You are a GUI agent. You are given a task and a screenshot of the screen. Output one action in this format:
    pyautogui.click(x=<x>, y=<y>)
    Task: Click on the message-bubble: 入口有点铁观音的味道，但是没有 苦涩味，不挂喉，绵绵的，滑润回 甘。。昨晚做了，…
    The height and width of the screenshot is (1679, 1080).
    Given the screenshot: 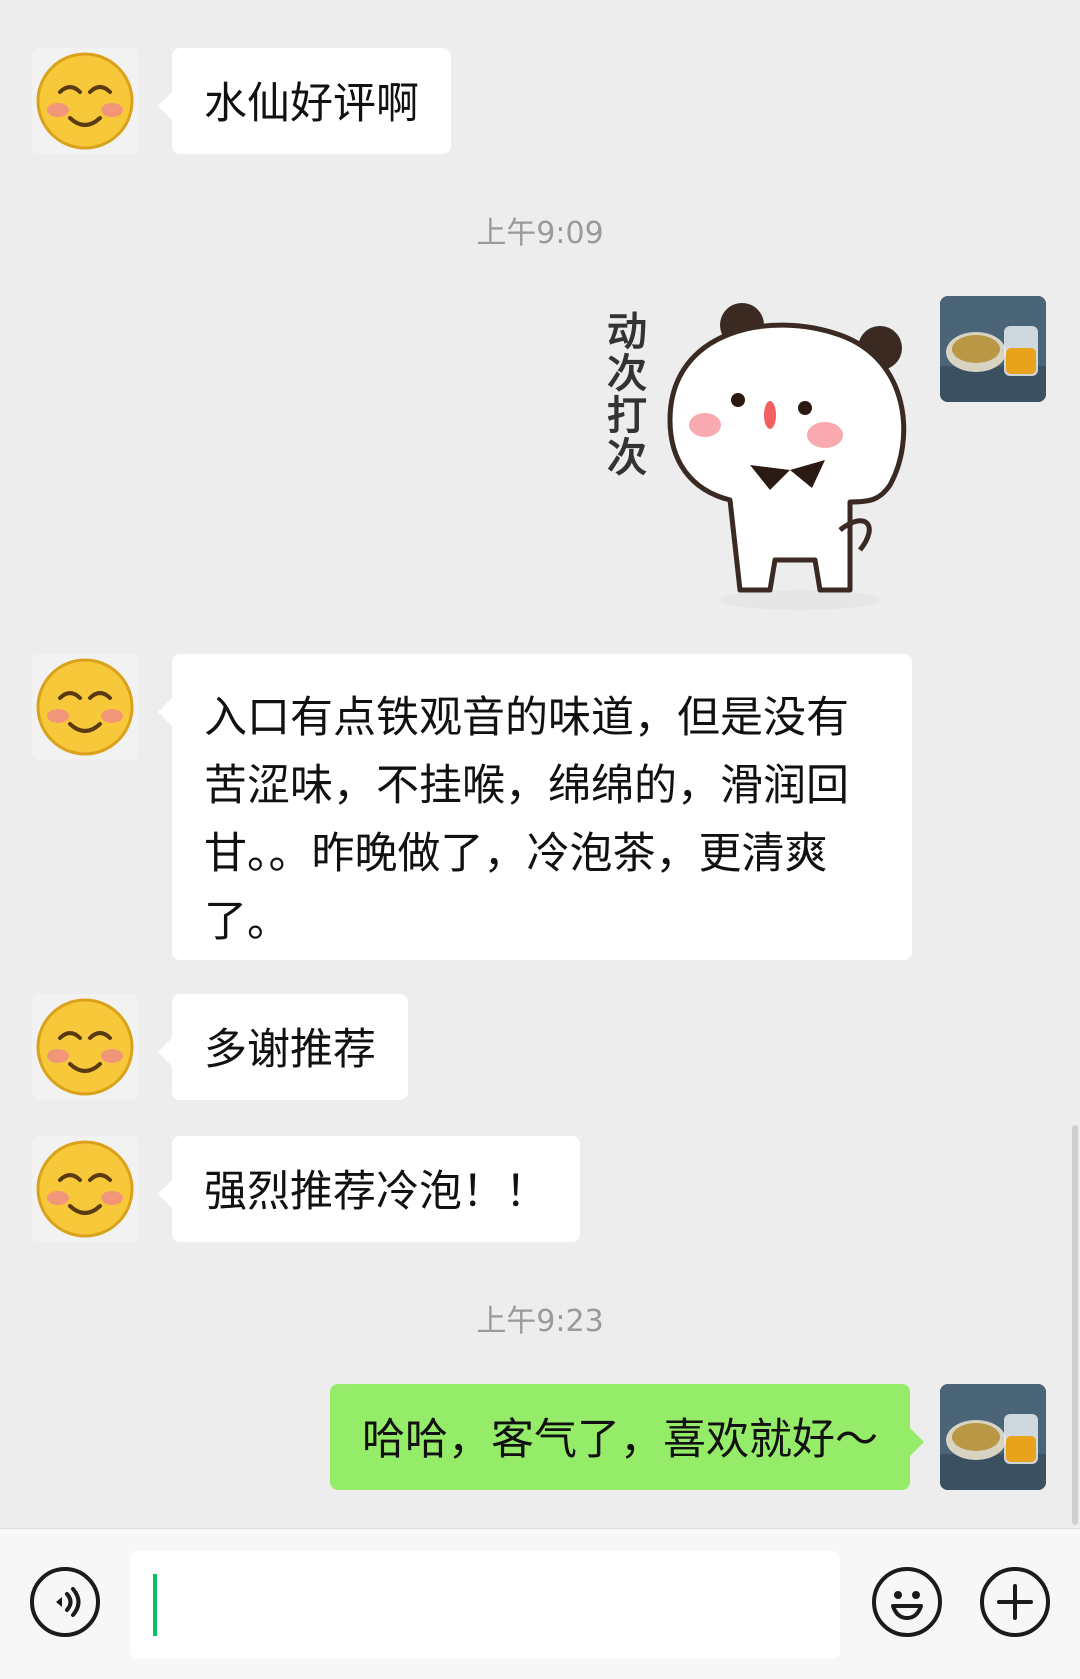 What is the action you would take?
    pyautogui.click(x=535, y=807)
    